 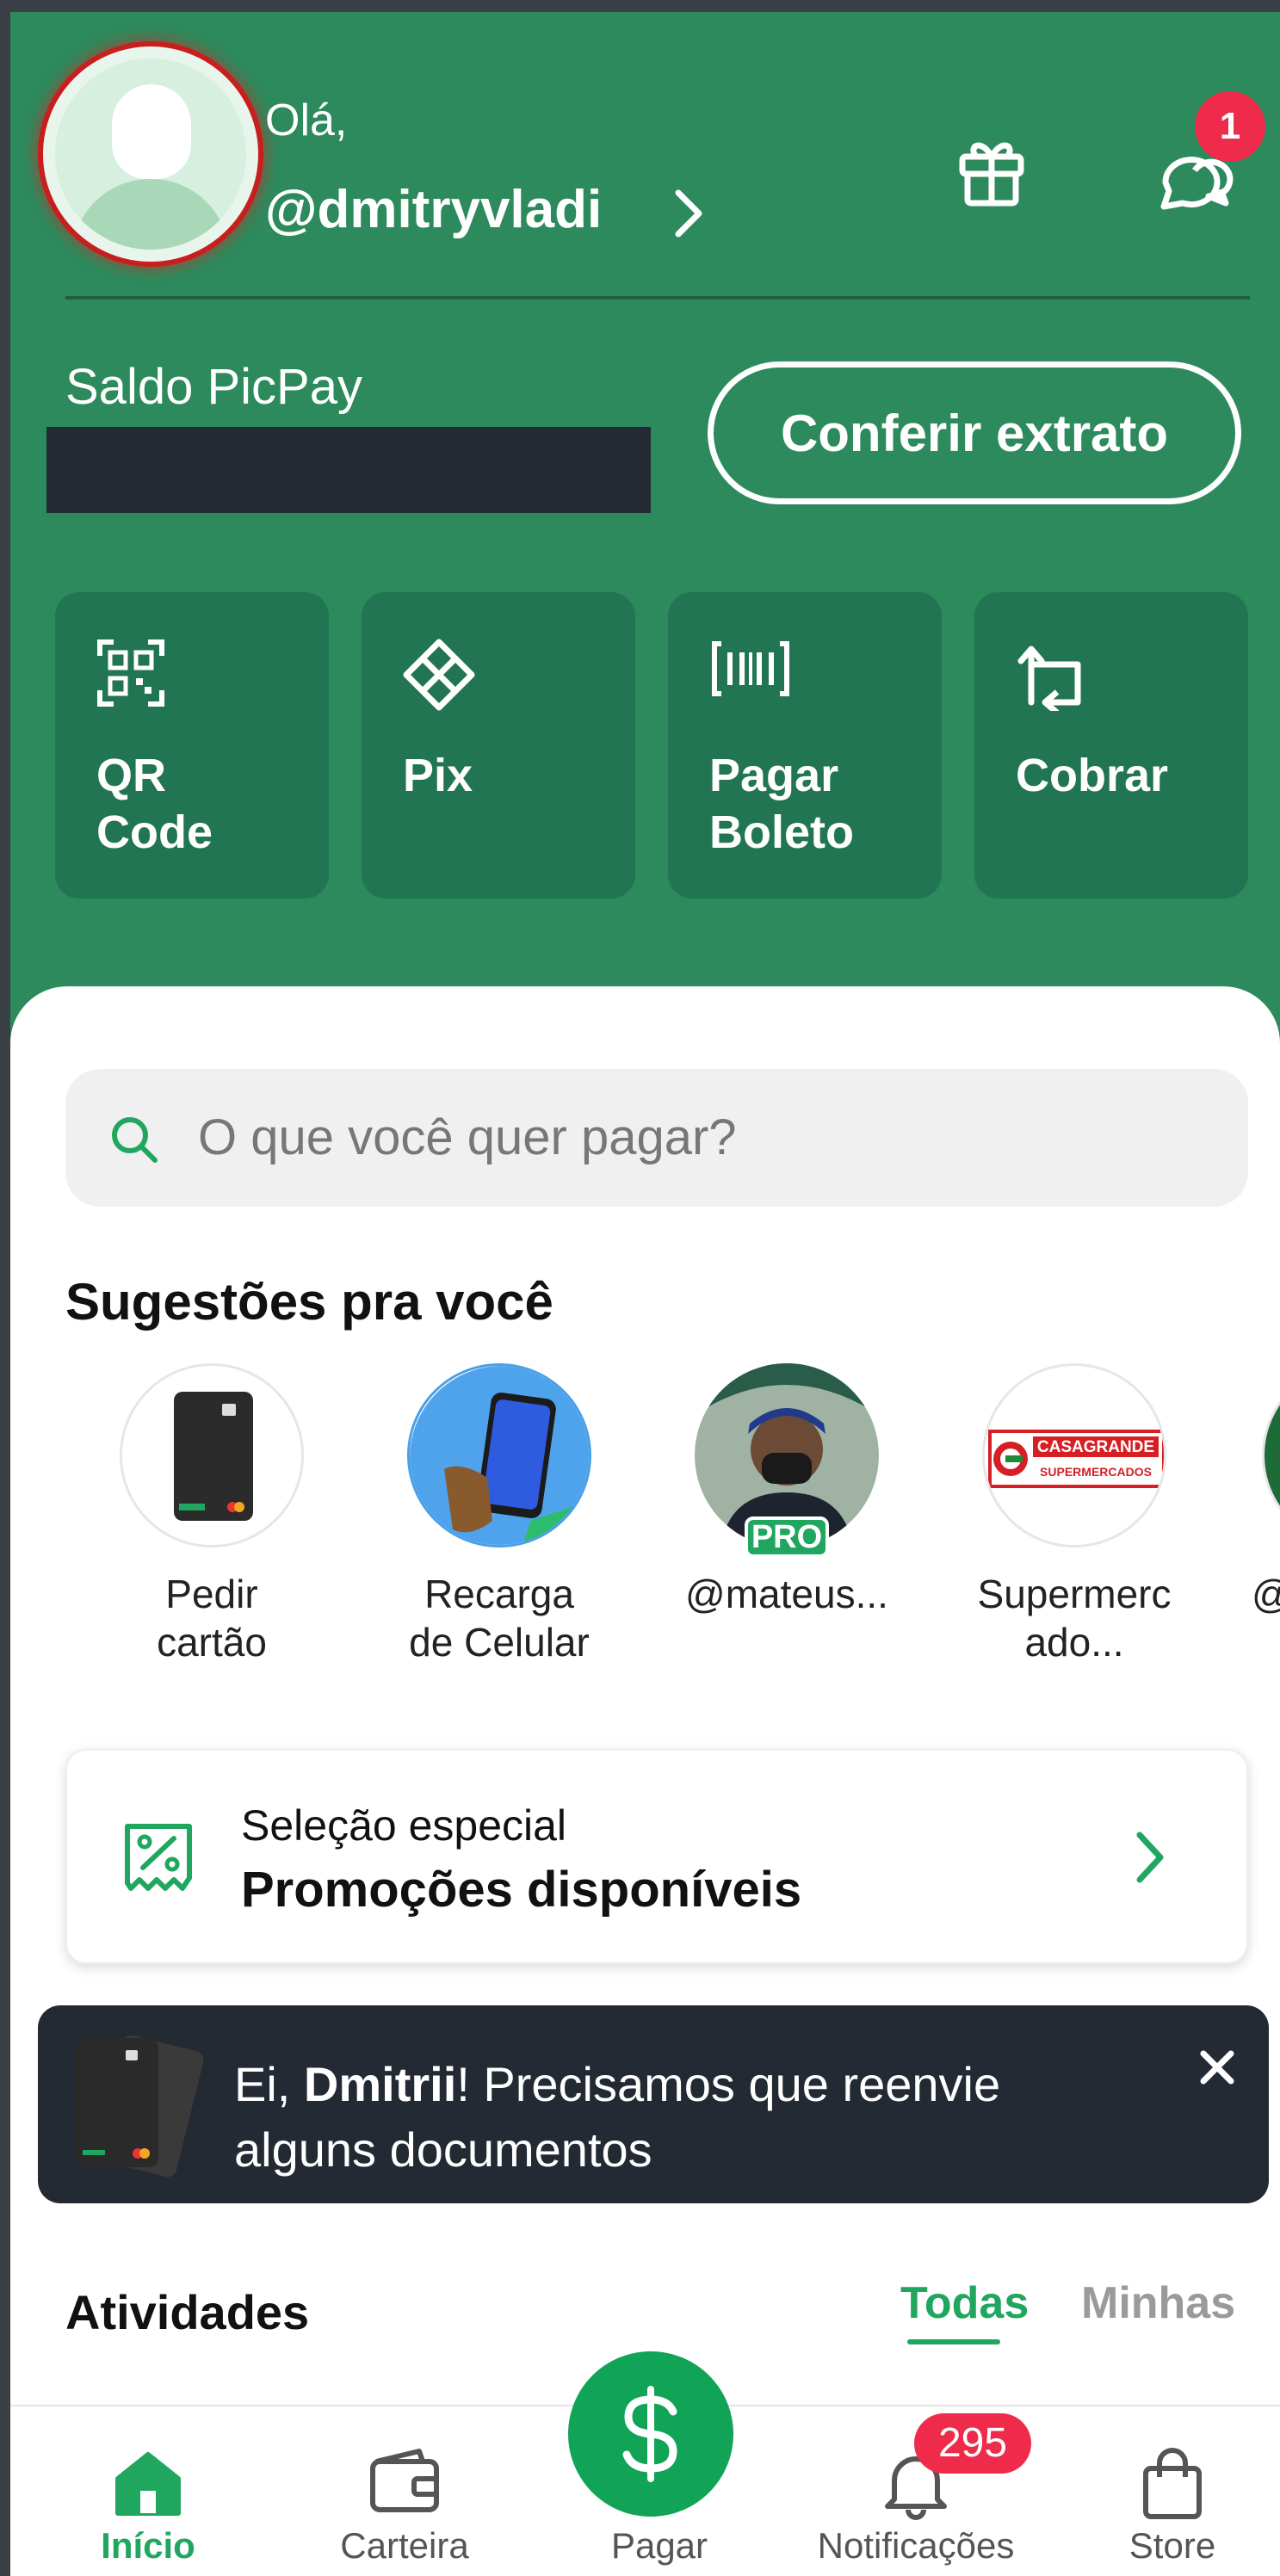 I want to click on avatar-placeholder-icon, so click(x=150, y=154).